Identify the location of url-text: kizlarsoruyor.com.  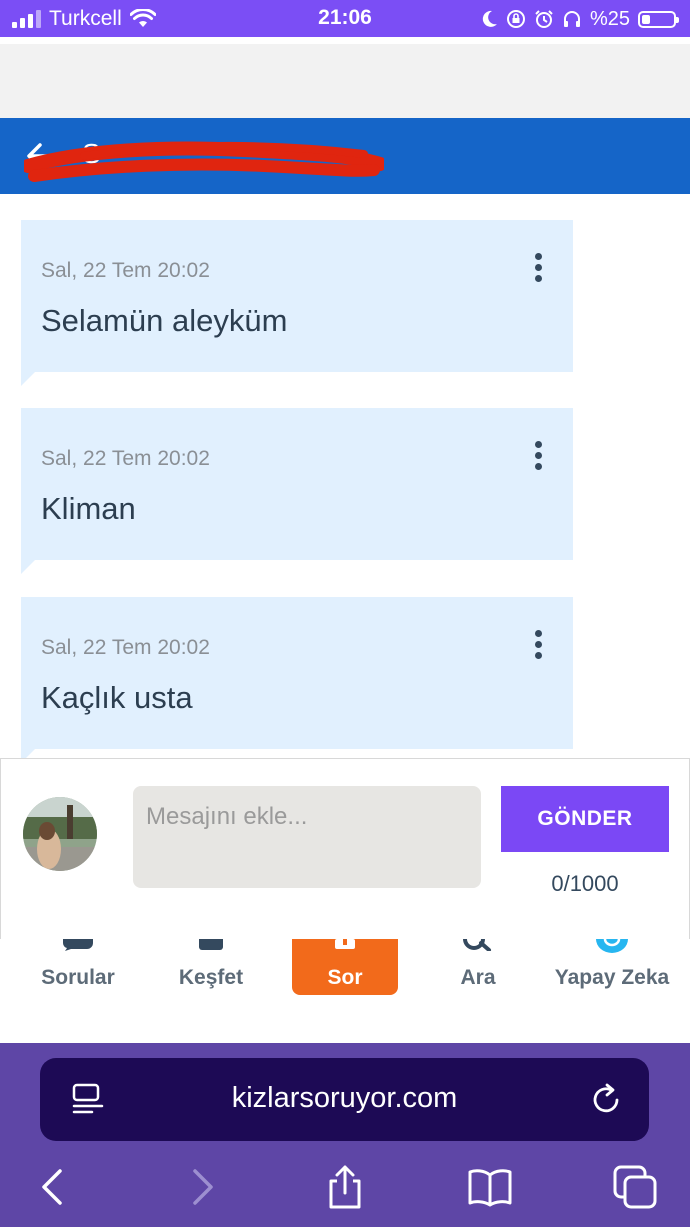
(344, 1098).